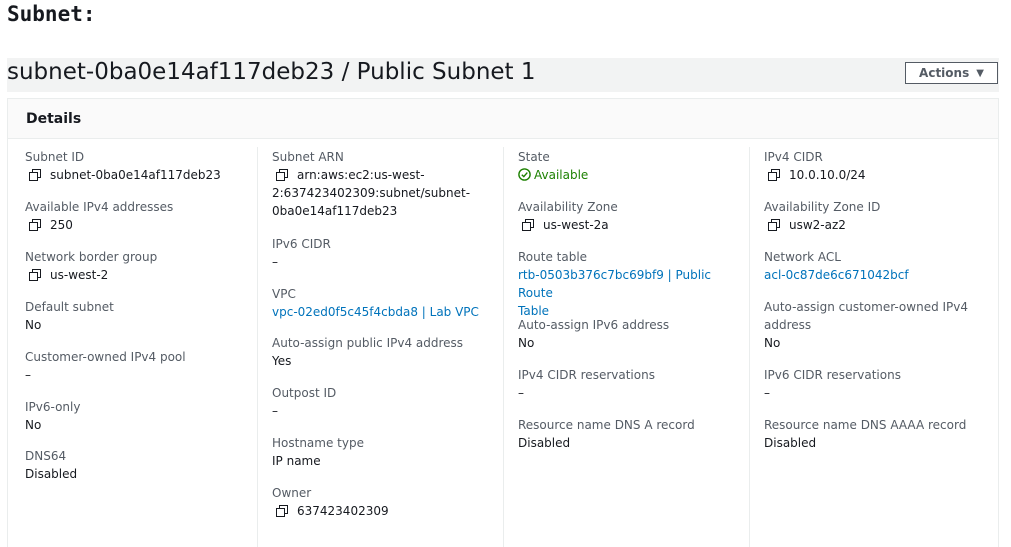 This screenshot has width=1011, height=547. I want to click on availability-zone-label: Availability Zone, so click(568, 207).